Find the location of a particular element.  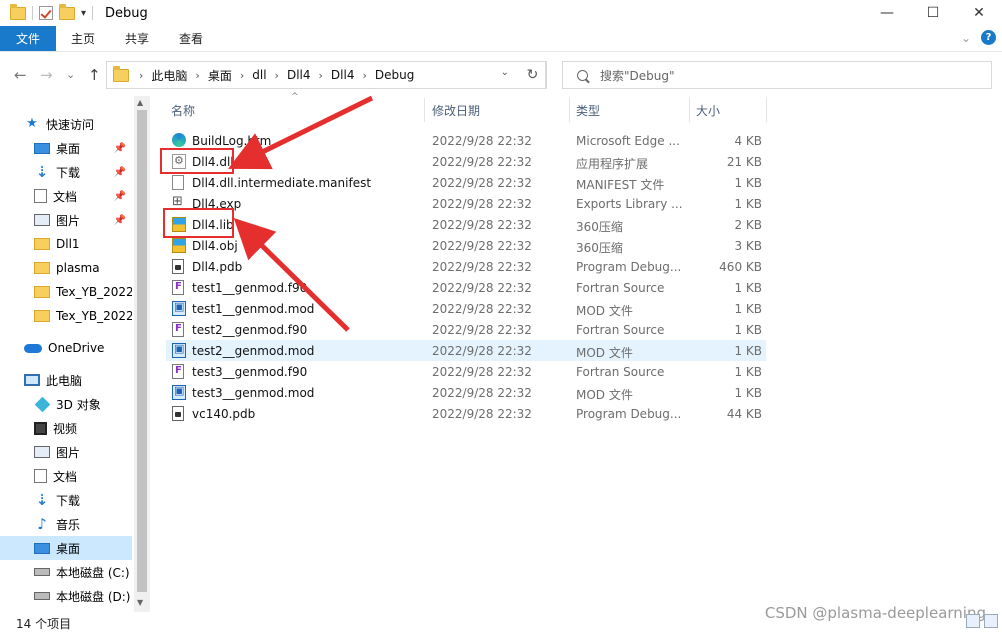

sidebar-item: 本地磁盘 (D:) is located at coordinates (66, 596).